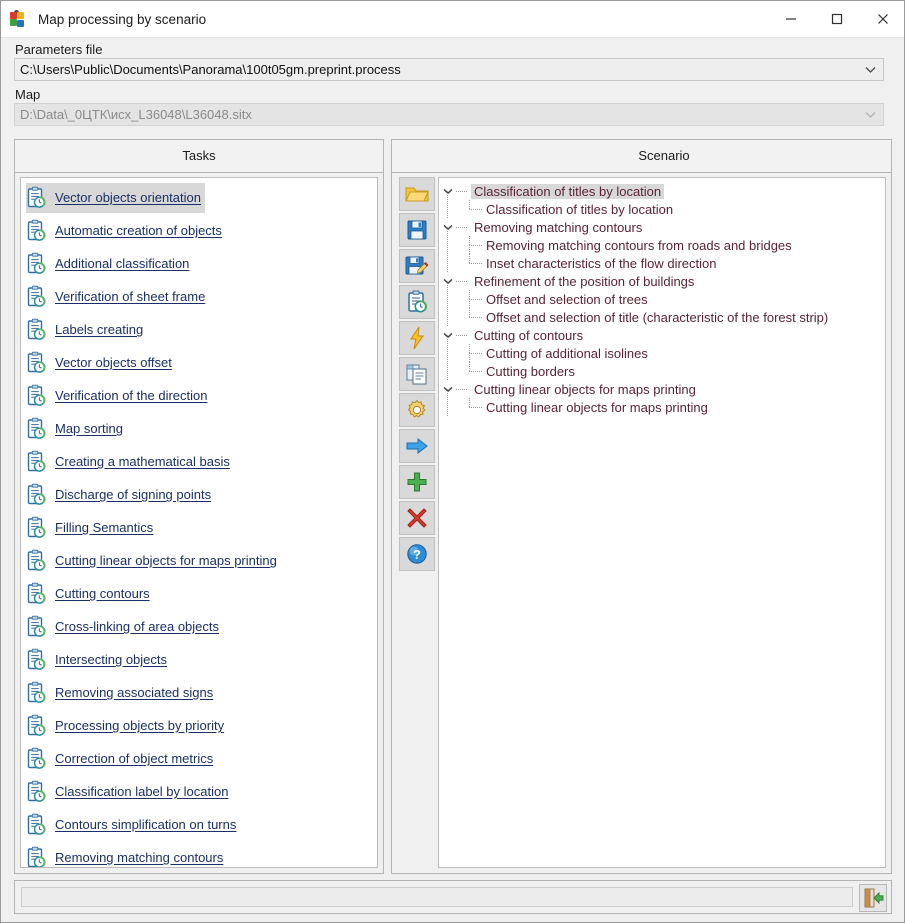 The width and height of the screenshot is (905, 923). What do you see at coordinates (199, 659) in the screenshot?
I see `task-item: Intersecting objects` at bounding box center [199, 659].